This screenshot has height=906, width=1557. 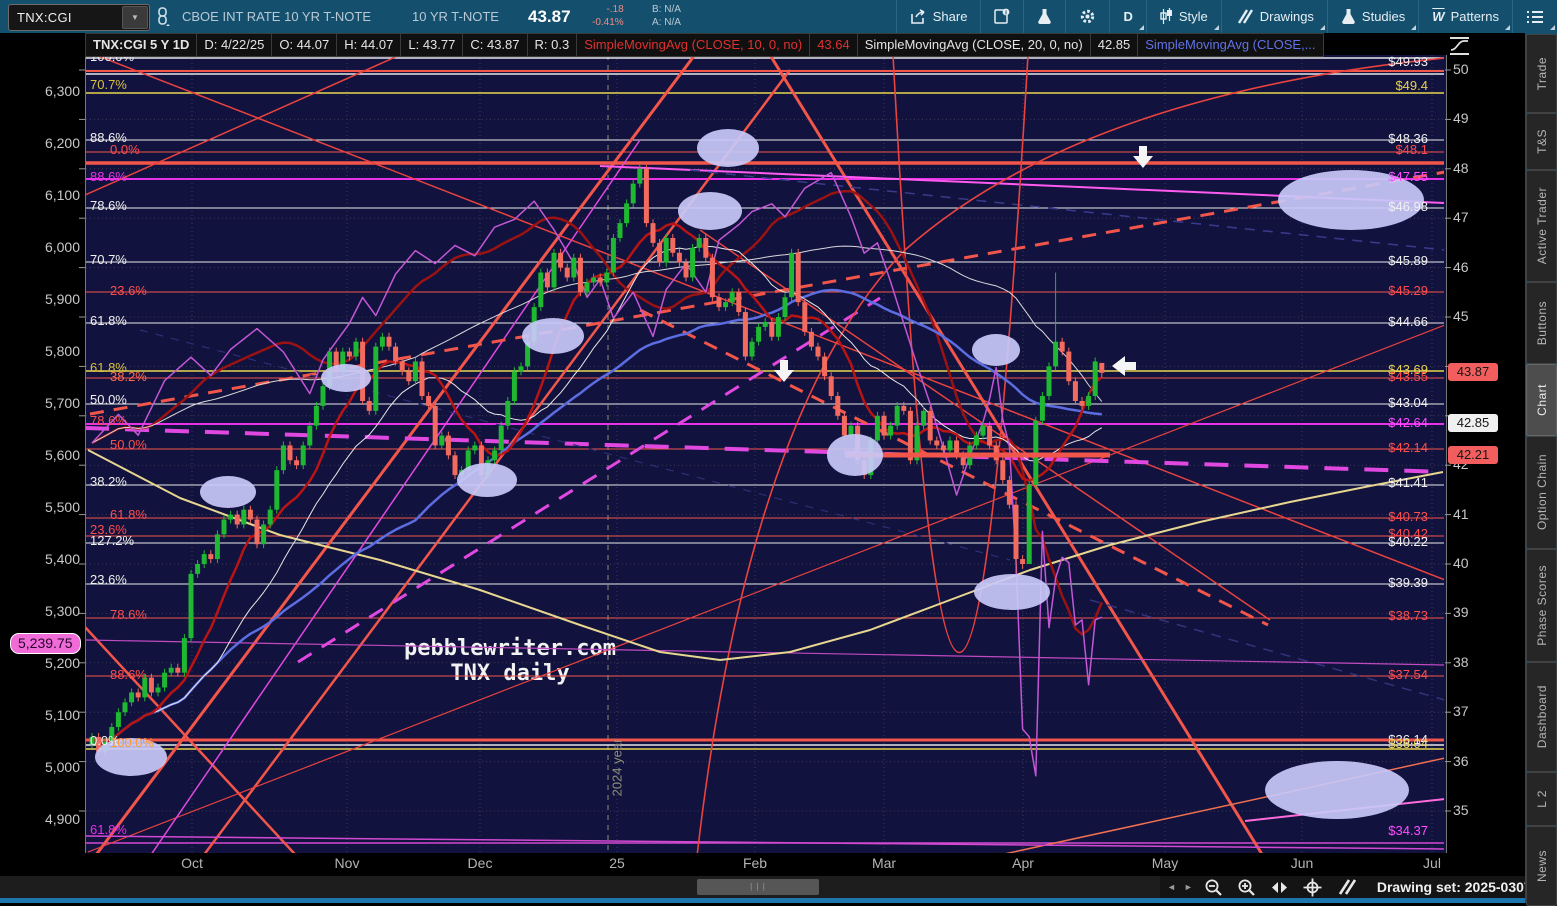 I want to click on trend-line, so click(x=243, y=125).